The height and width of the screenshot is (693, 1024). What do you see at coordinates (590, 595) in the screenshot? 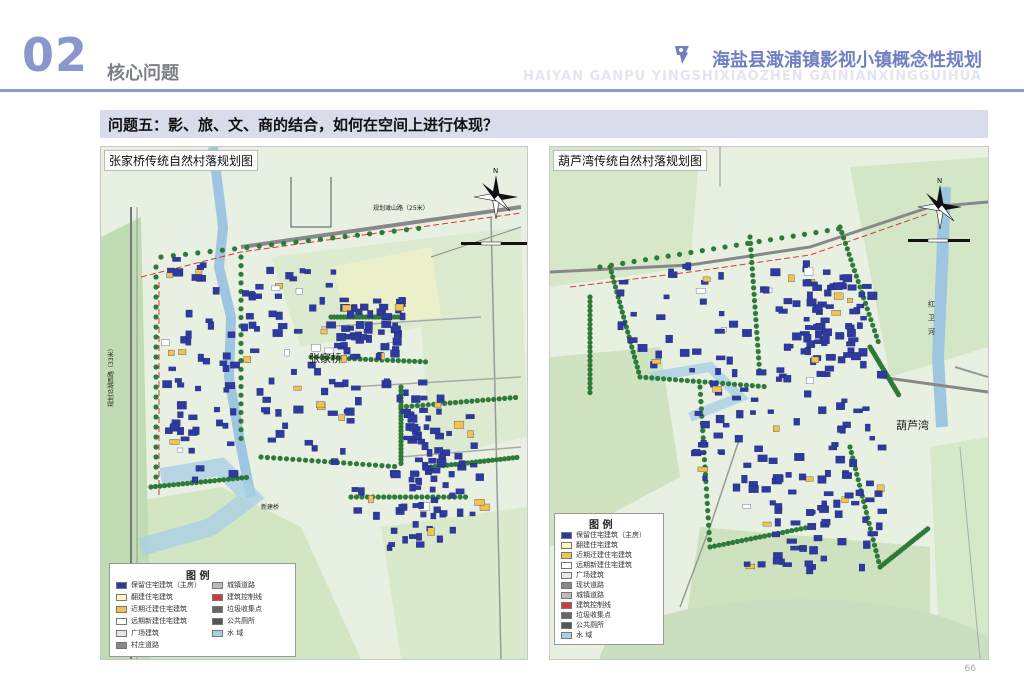
I see `legend-label: 城镇道路` at bounding box center [590, 595].